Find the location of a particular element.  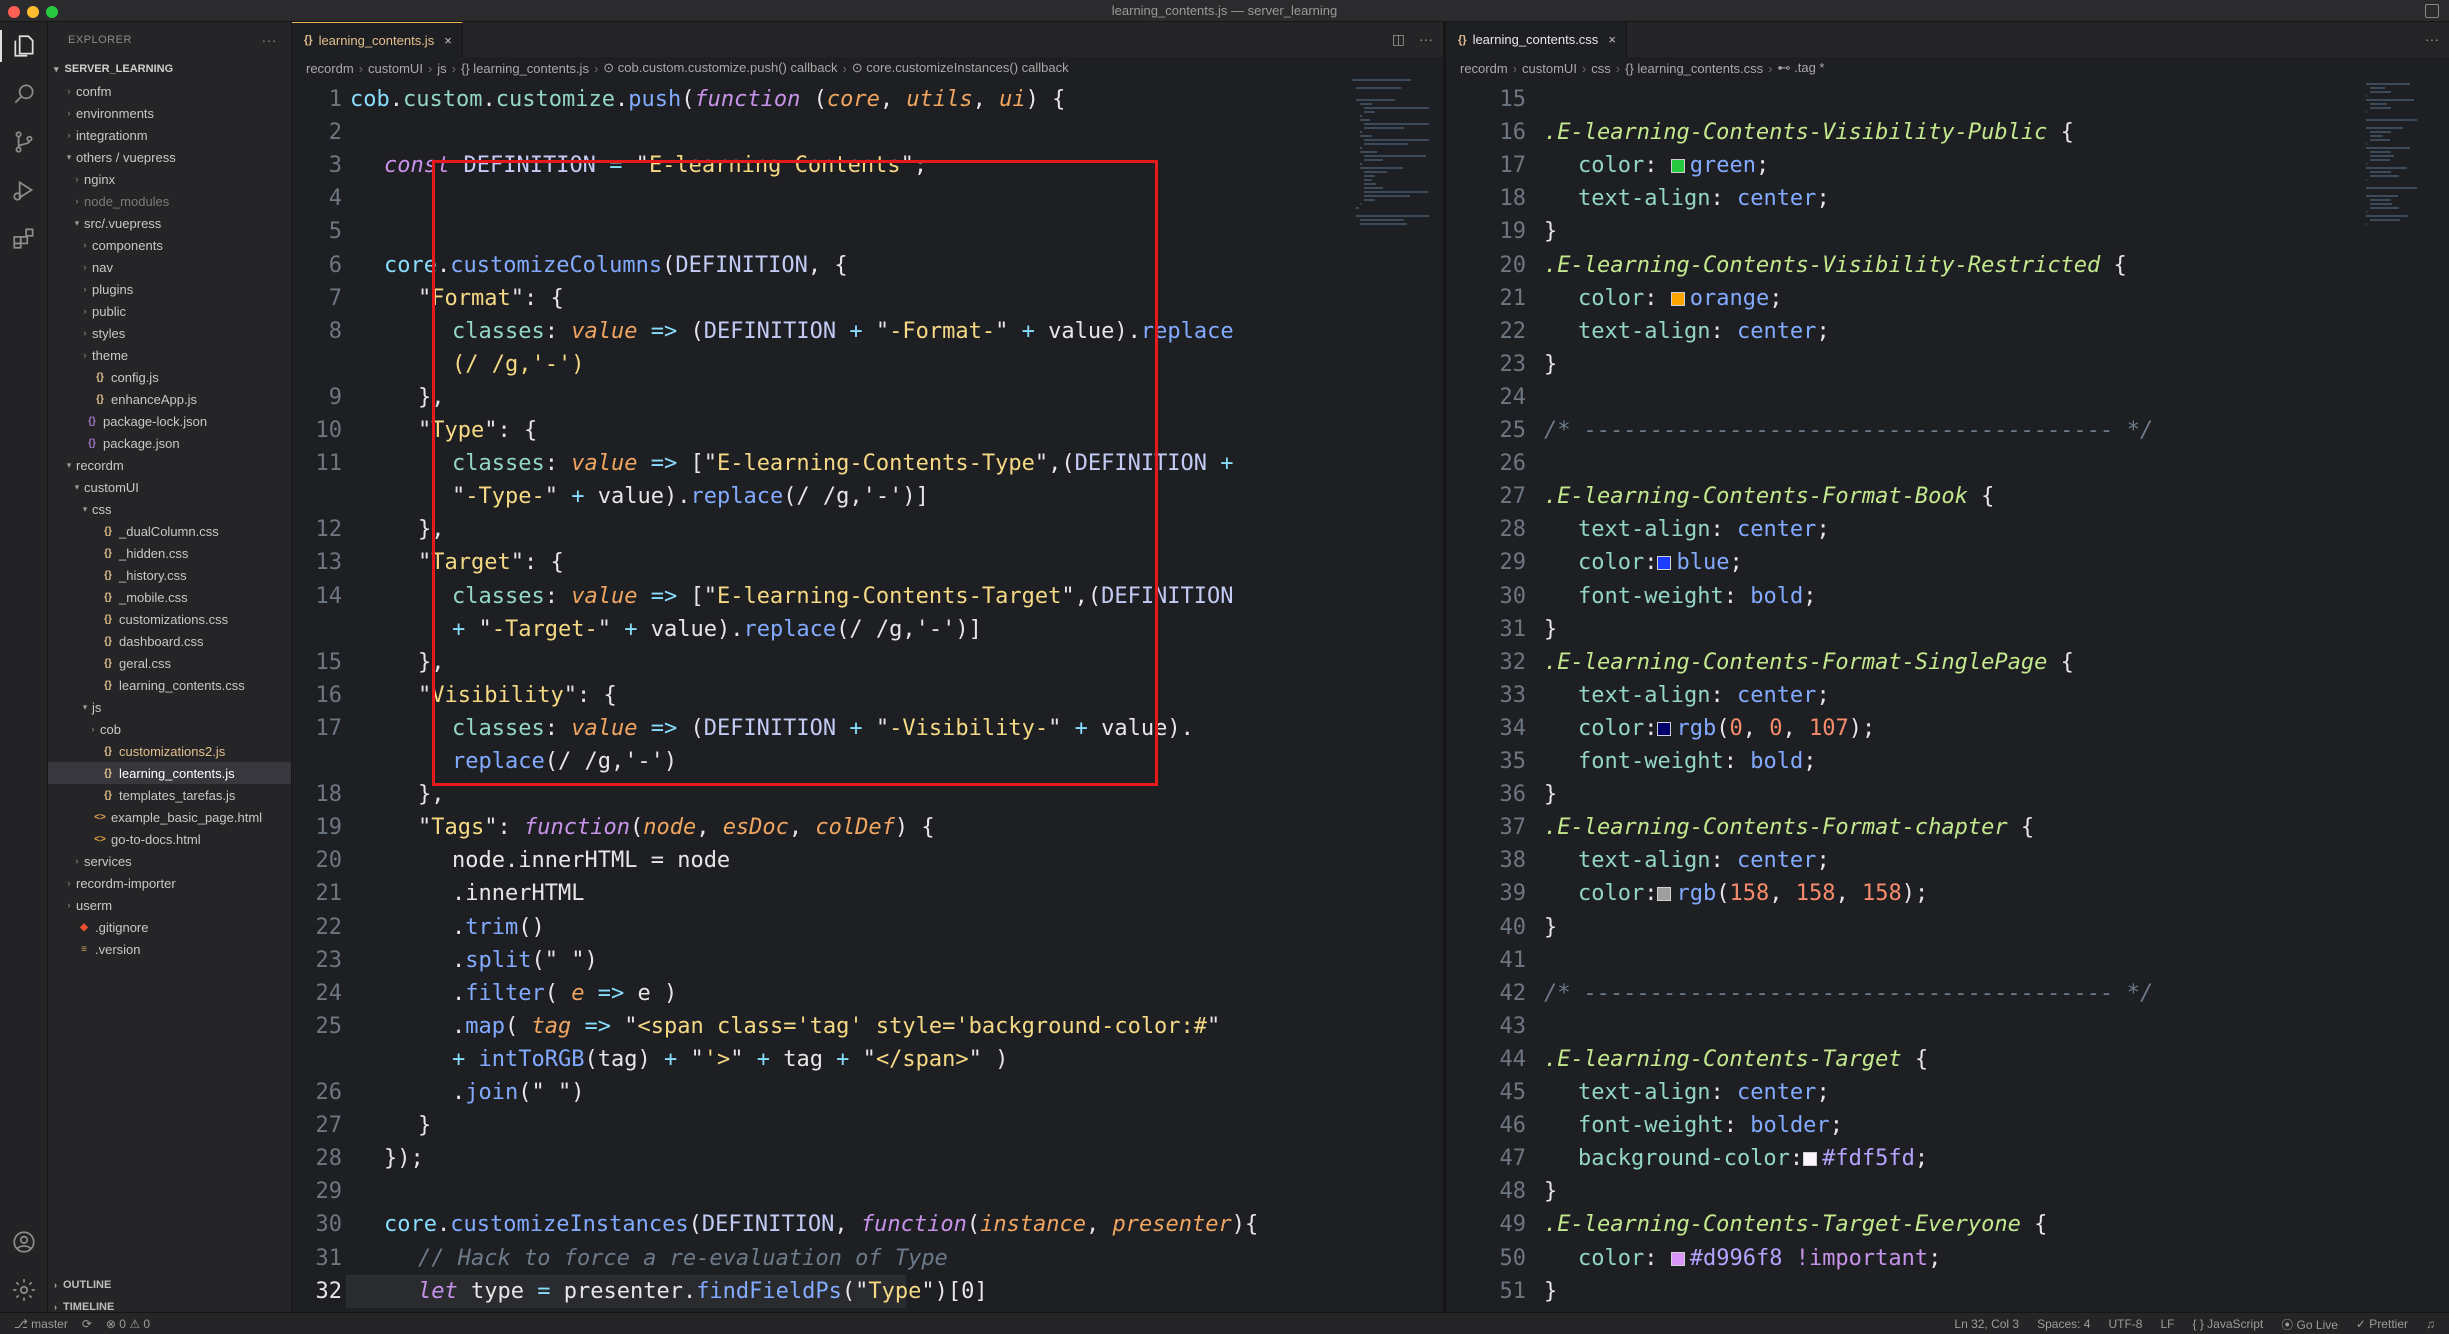

tree-folder: › node_modules is located at coordinates (169, 201).